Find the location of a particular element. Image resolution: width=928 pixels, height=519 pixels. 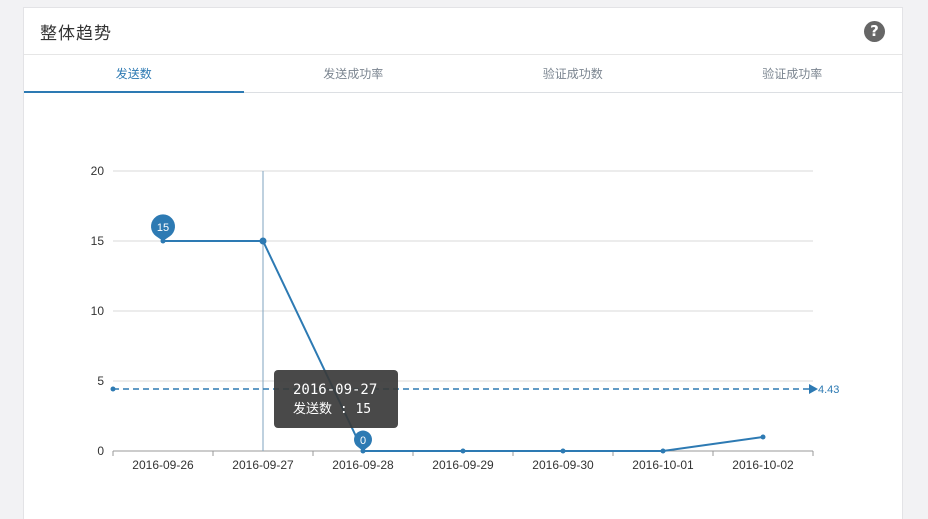

average-mark-arrow is located at coordinates (813, 388).